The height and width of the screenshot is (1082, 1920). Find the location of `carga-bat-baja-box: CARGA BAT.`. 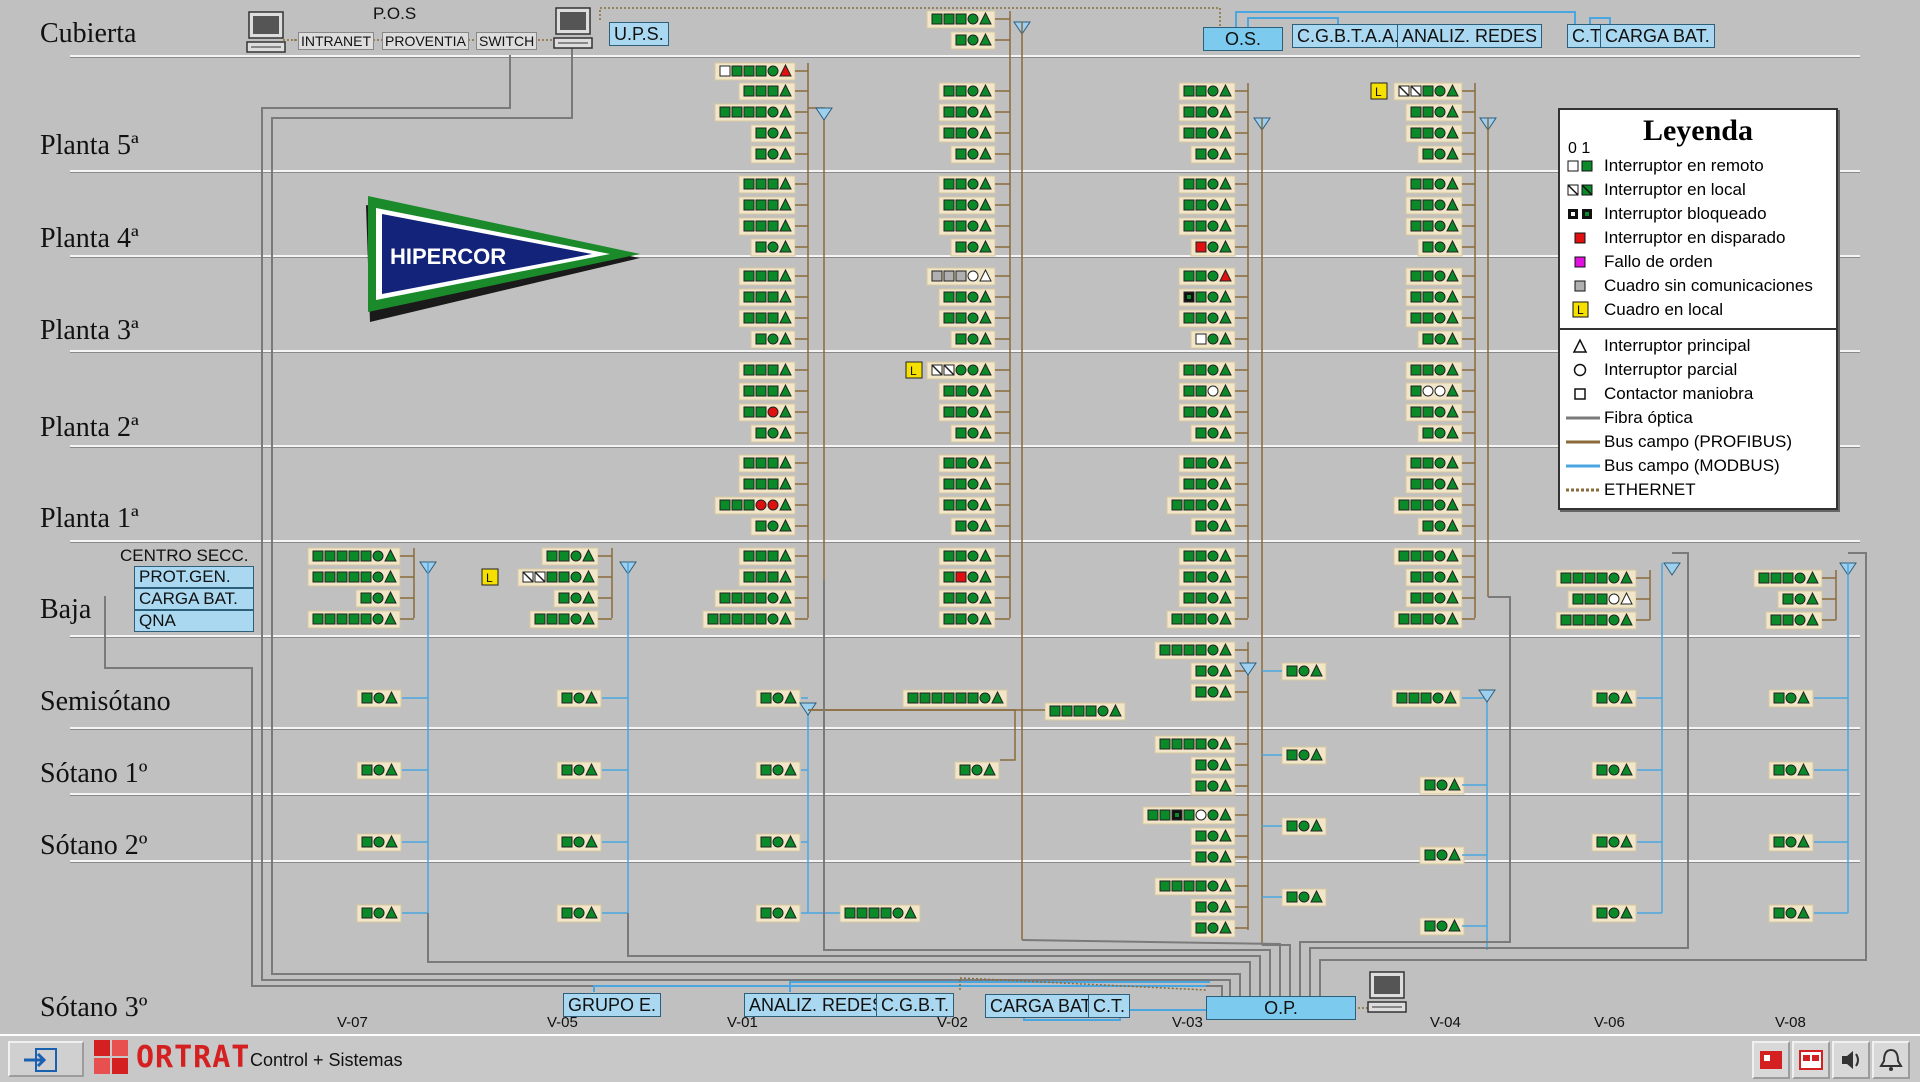

carga-bat-baja-box: CARGA BAT. is located at coordinates (194, 599).